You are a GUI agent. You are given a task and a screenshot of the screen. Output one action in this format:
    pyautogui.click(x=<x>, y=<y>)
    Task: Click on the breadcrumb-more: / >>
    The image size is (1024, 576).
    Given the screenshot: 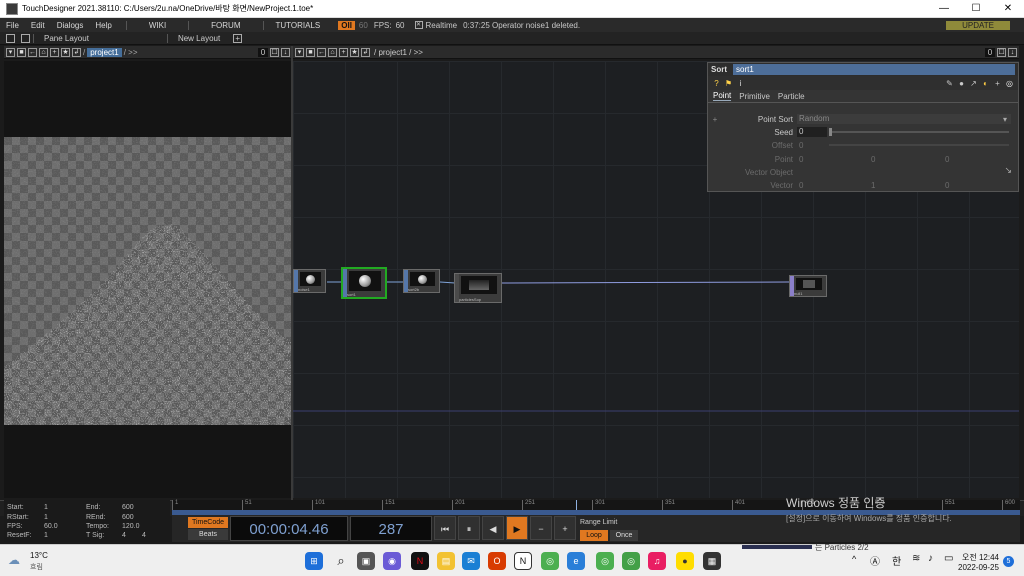 What is the action you would take?
    pyautogui.click(x=131, y=52)
    